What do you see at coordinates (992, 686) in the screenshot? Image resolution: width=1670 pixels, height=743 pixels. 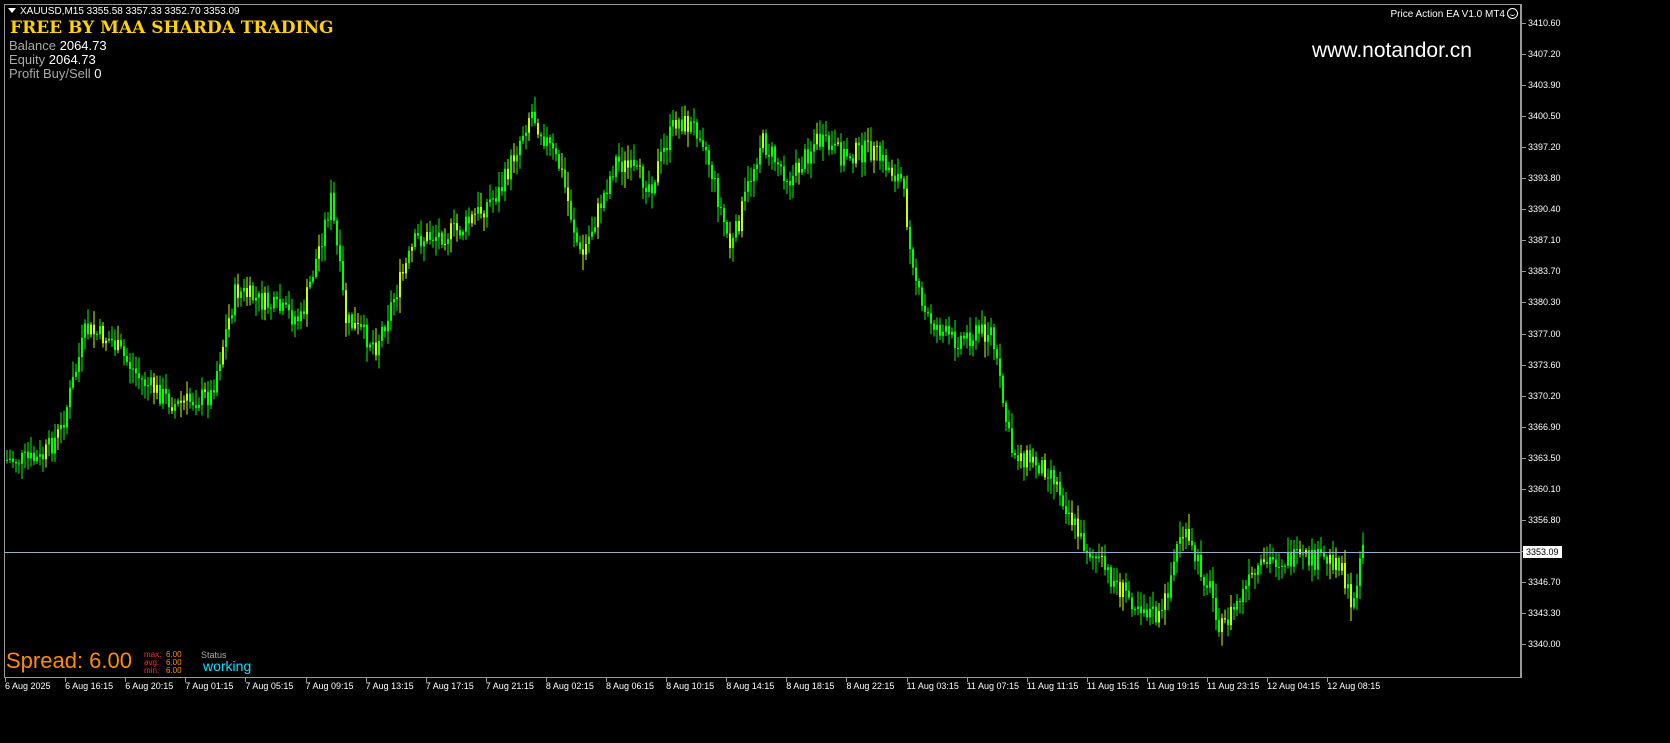 I see `time-label: 11 Aug 07:15` at bounding box center [992, 686].